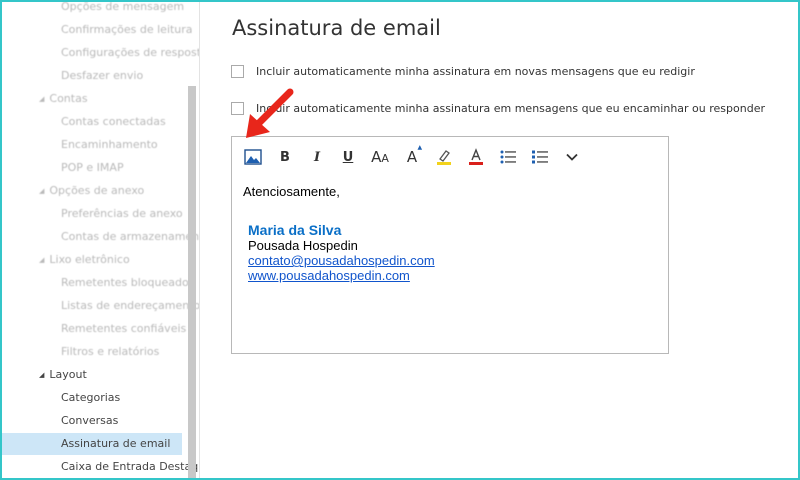 This screenshot has height=480, width=800. I want to click on font-size-button: AA, so click(380, 157).